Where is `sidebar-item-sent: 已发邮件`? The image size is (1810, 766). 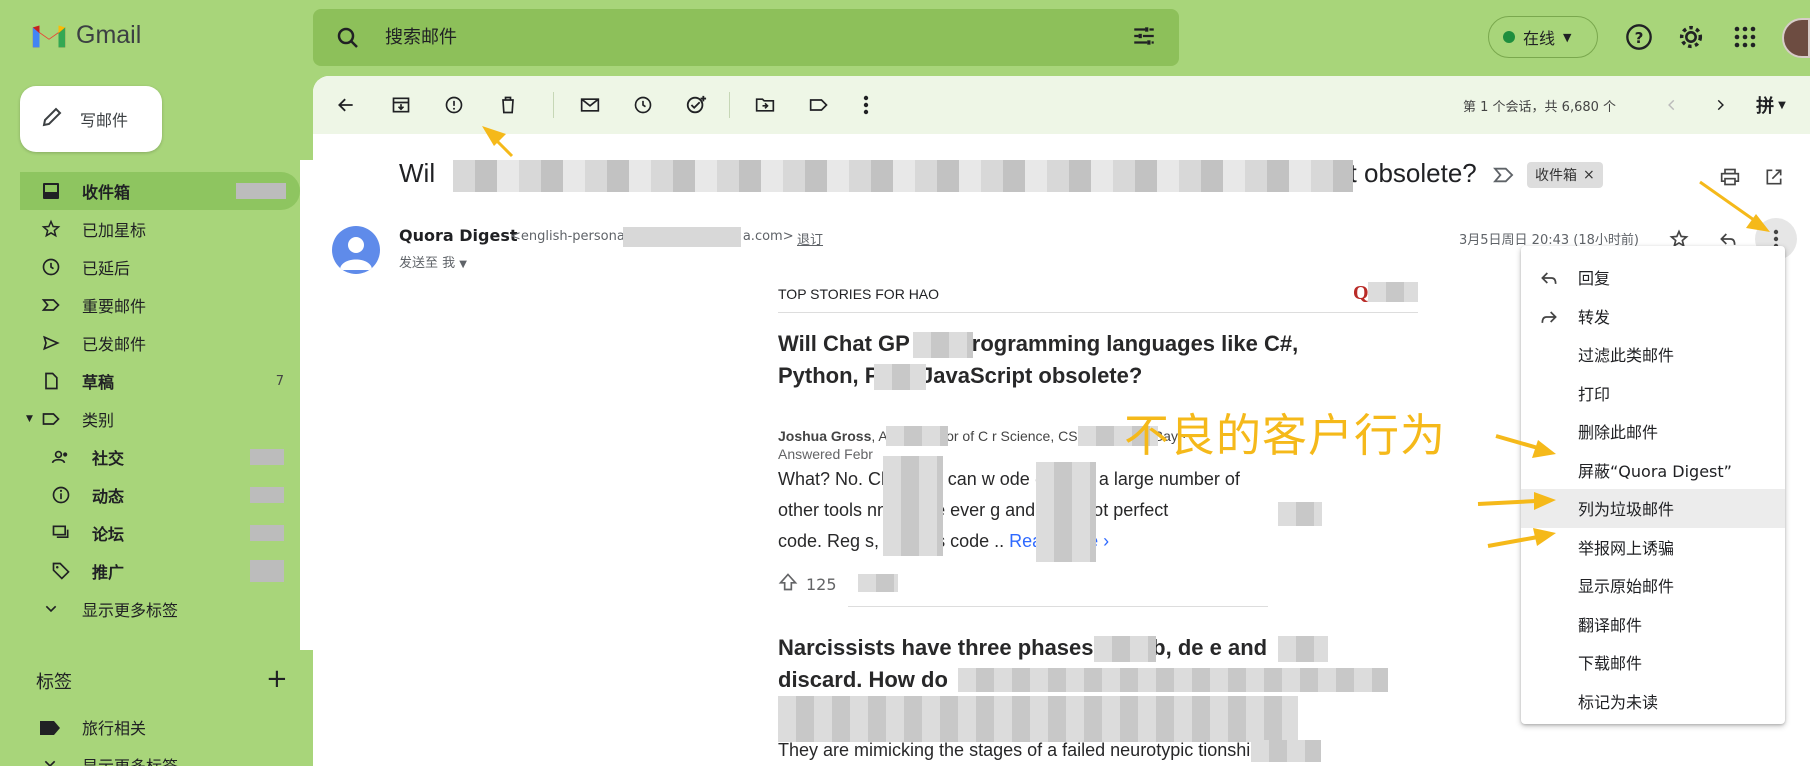 sidebar-item-sent: 已发邮件 is located at coordinates (150, 343).